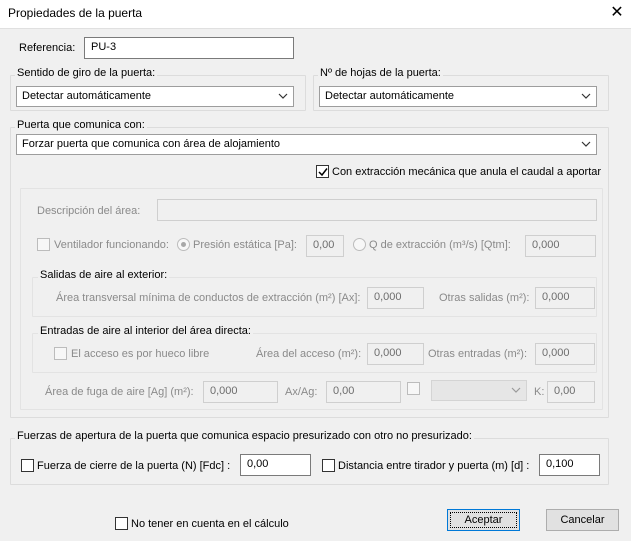 This screenshot has width=631, height=541. Describe the element at coordinates (325, 246) in the screenshot. I see `presion-input: 0,00` at that location.